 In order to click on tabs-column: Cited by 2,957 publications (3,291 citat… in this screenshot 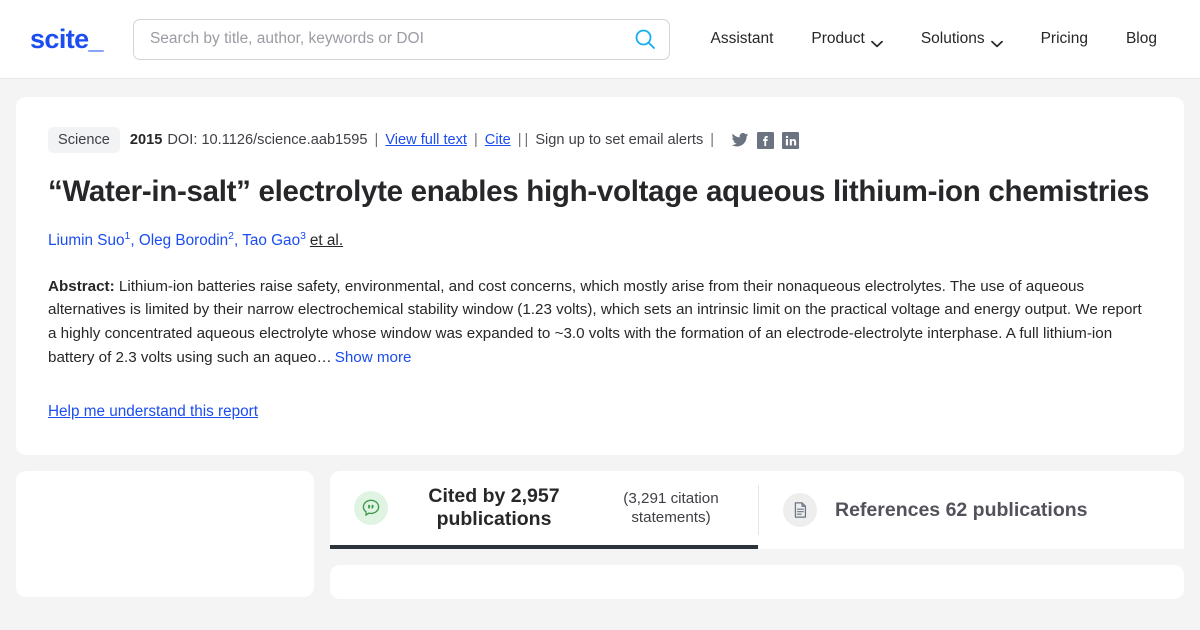, I will do `click(757, 535)`.